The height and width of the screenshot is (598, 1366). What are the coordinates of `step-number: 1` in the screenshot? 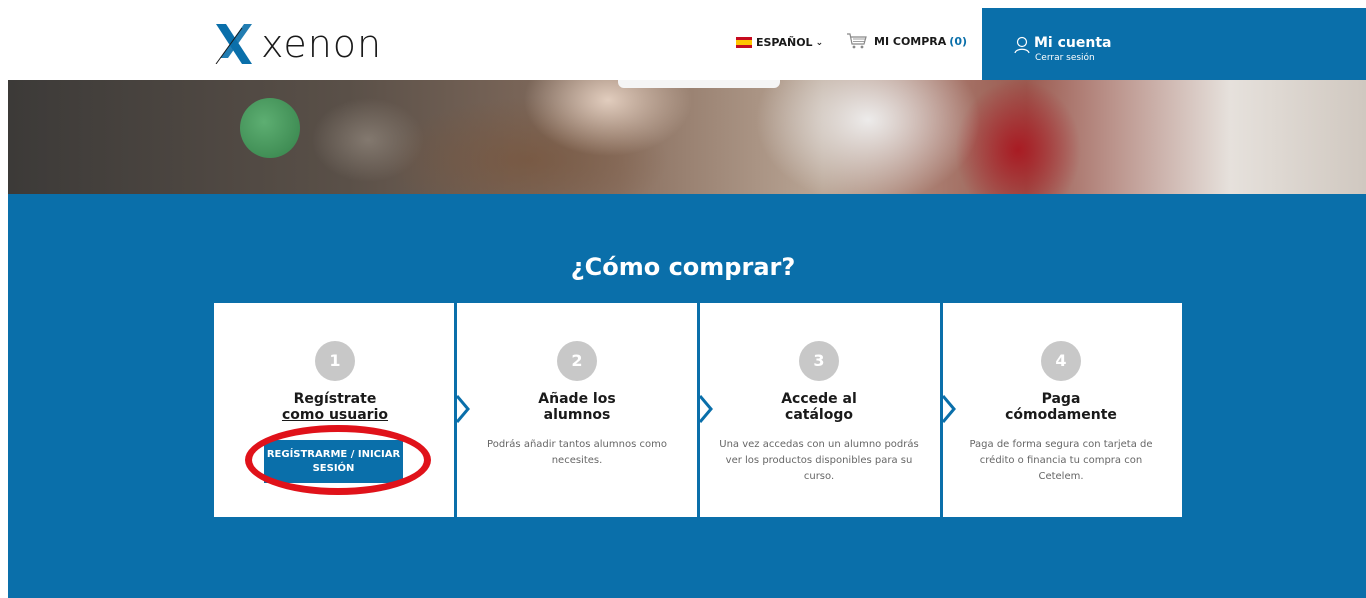 It's located at (335, 361).